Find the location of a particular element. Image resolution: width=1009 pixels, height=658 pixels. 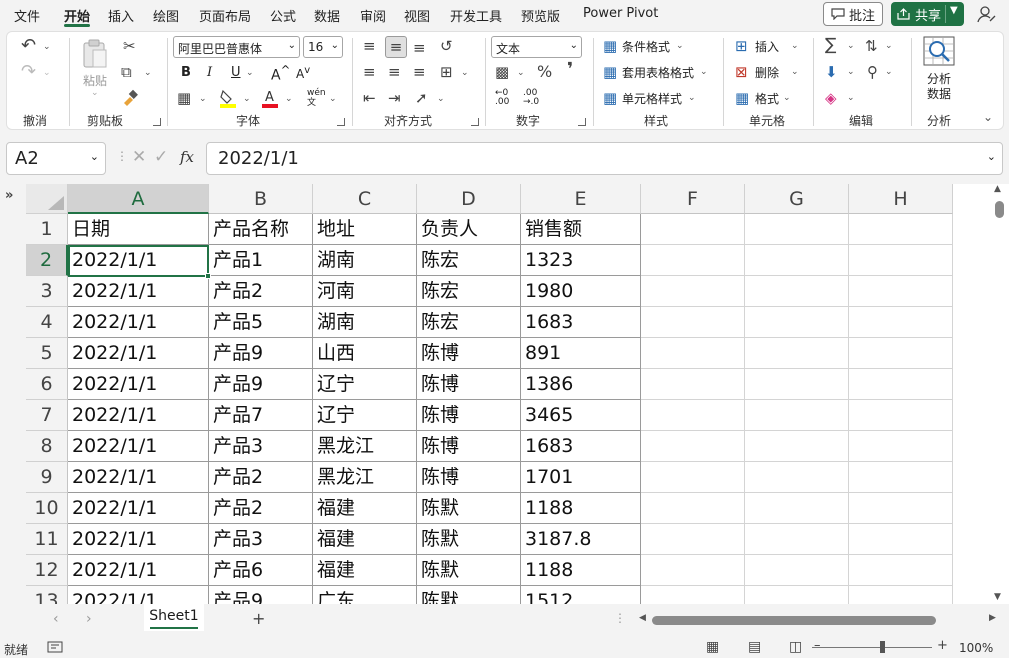

cell-c10: 福建 is located at coordinates (365, 508).